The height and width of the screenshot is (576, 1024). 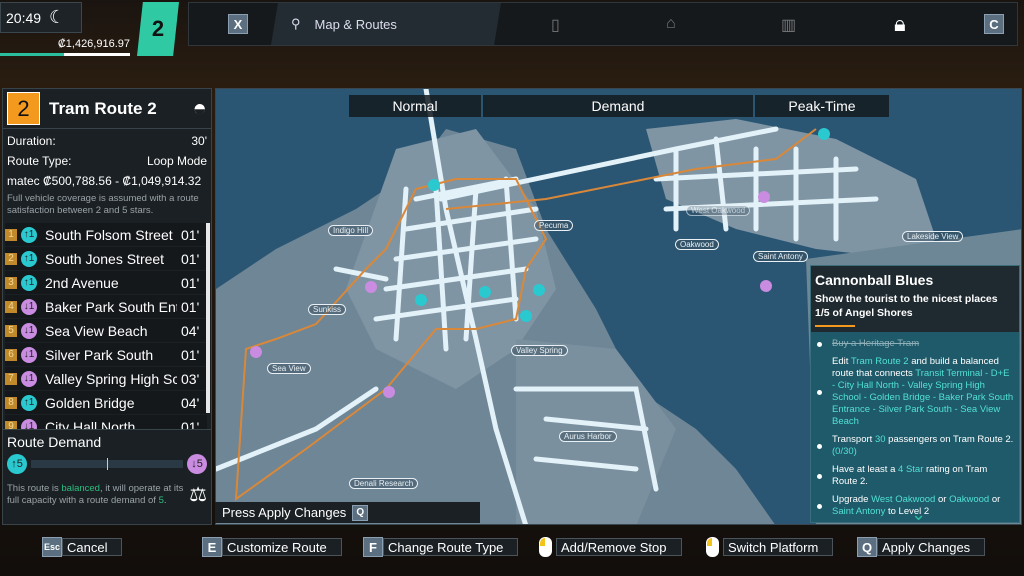 I want to click on change-route-type-button: F Change Route Type, so click(x=441, y=547).